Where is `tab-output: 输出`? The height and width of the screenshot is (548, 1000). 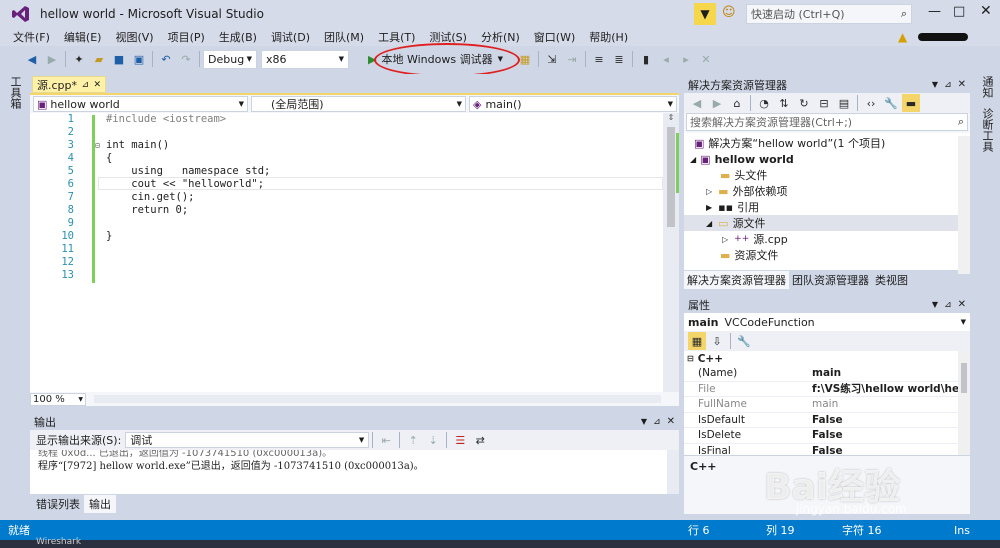
tab-output: 输出 is located at coordinates (100, 504).